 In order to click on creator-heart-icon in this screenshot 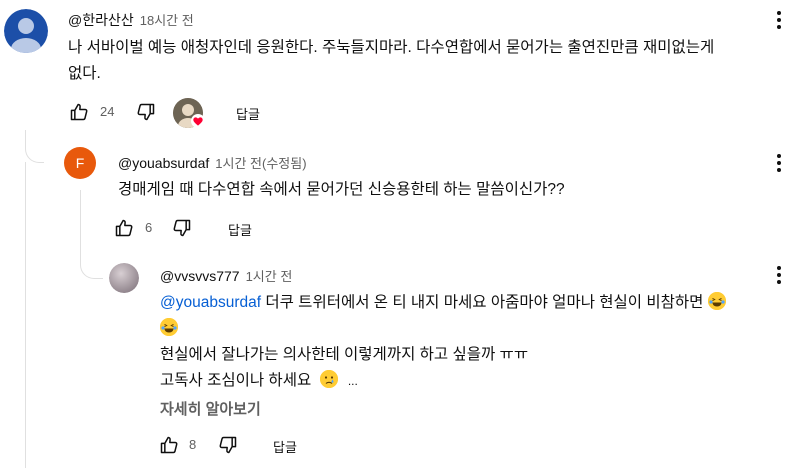, I will do `click(198, 123)`.